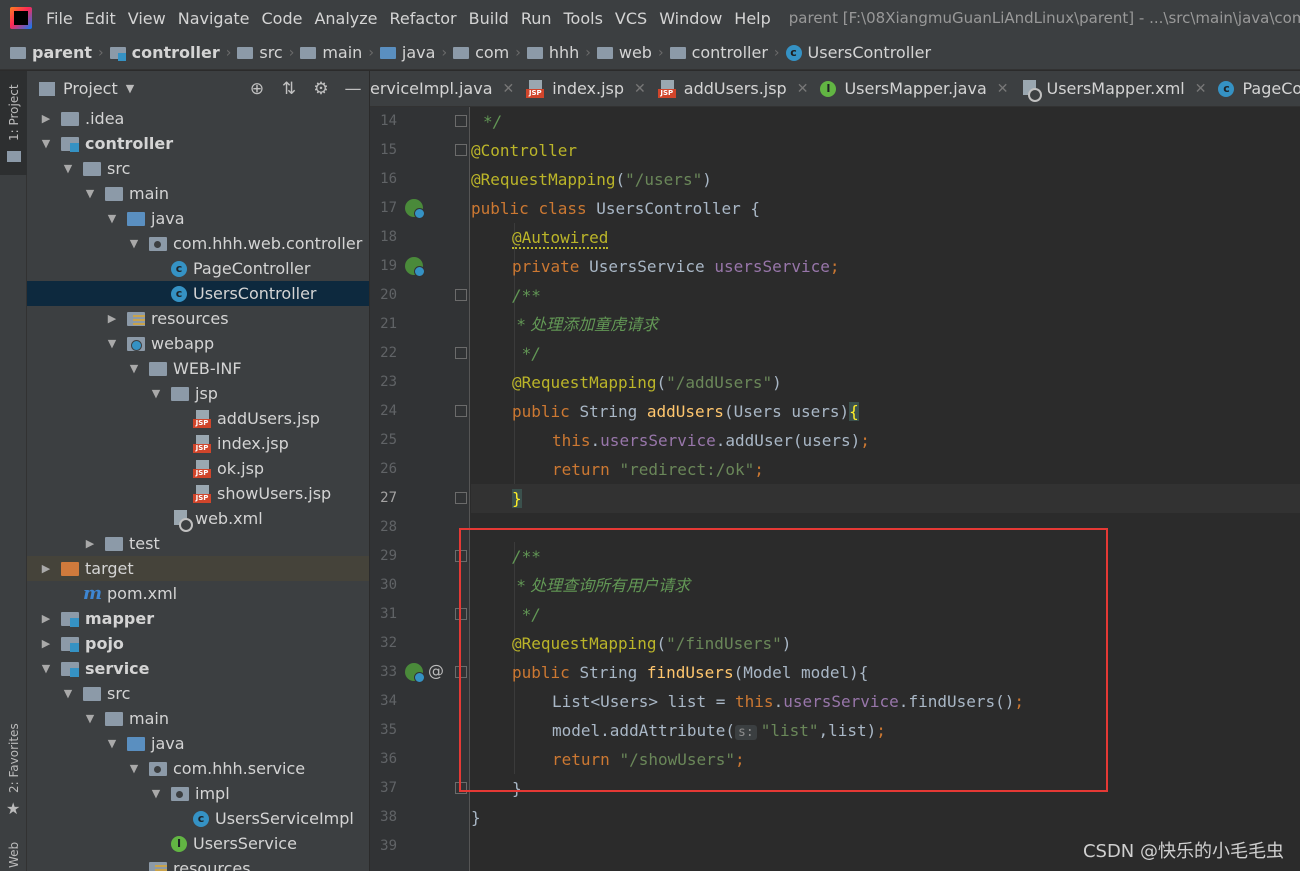 This screenshot has height=871, width=1300. I want to click on menu-view: View, so click(147, 18).